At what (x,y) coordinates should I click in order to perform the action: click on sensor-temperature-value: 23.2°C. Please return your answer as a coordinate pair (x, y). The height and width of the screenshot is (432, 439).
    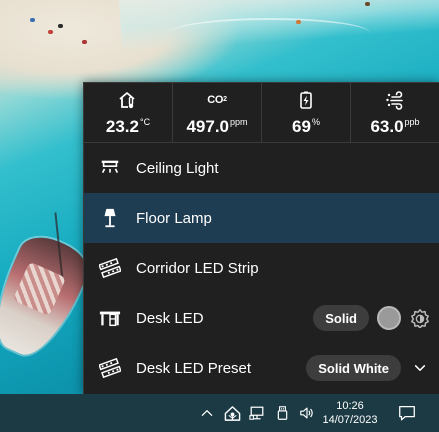
    Looking at the image, I should click on (128, 124).